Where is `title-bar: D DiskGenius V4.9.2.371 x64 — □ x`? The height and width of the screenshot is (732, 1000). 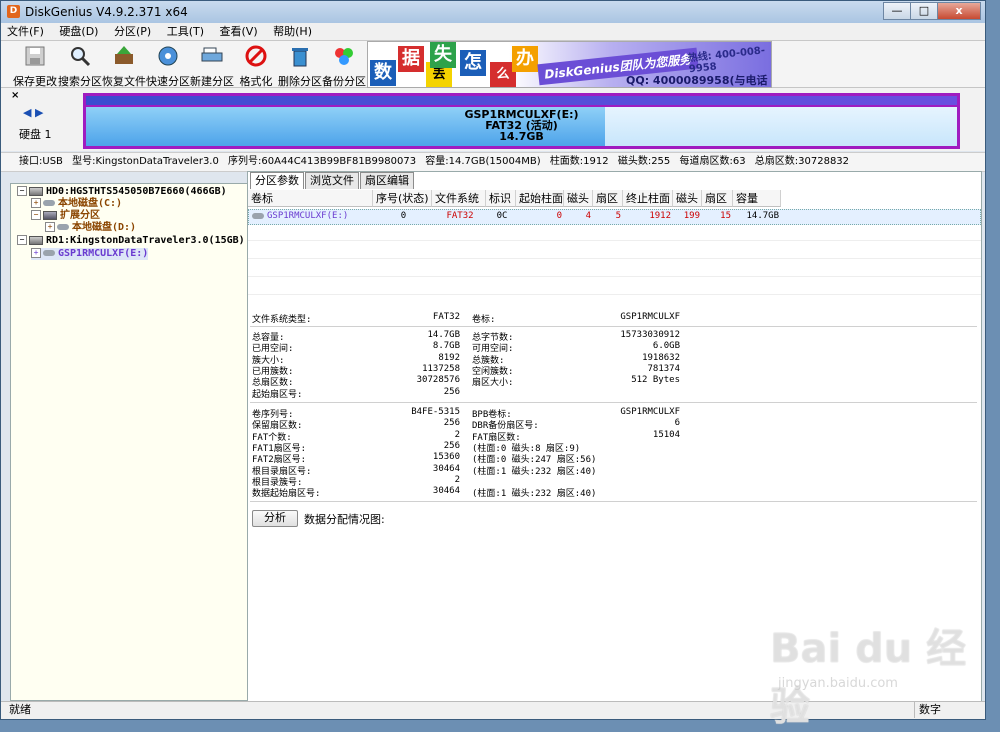 title-bar: D DiskGenius V4.9.2.371 x64 — □ x is located at coordinates (493, 12).